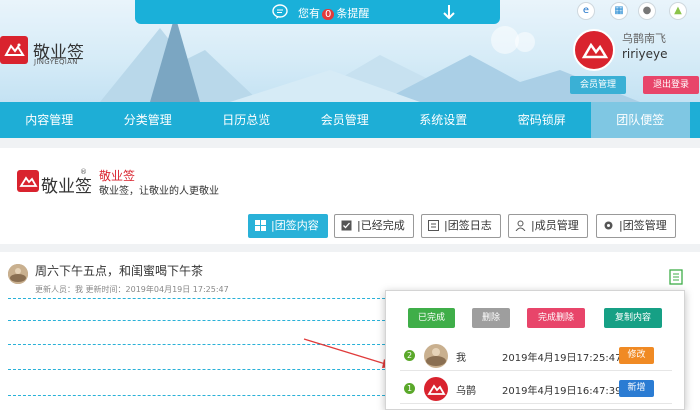  What do you see at coordinates (562, 391) in the screenshot?
I see `history-time: 2019年4月19日16:47:39` at bounding box center [562, 391].